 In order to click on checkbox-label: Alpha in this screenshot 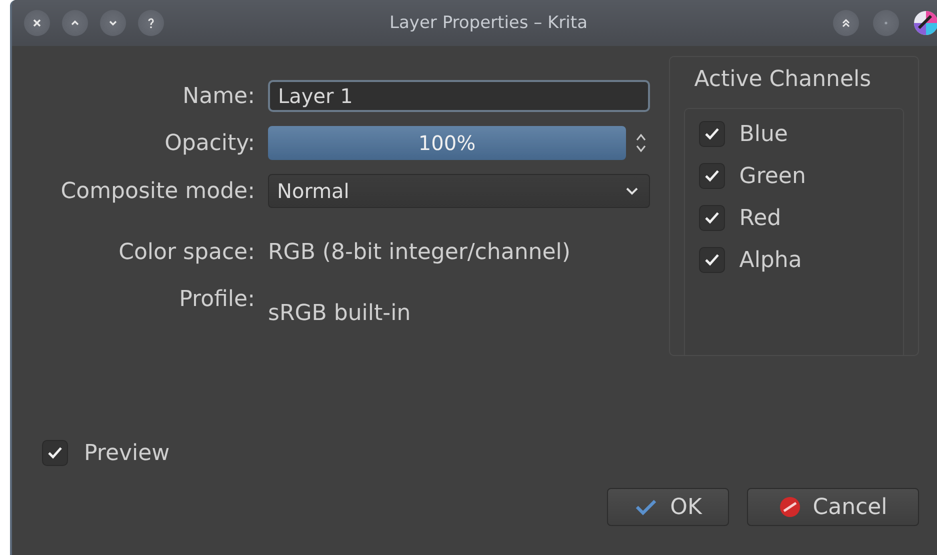, I will do `click(770, 260)`.